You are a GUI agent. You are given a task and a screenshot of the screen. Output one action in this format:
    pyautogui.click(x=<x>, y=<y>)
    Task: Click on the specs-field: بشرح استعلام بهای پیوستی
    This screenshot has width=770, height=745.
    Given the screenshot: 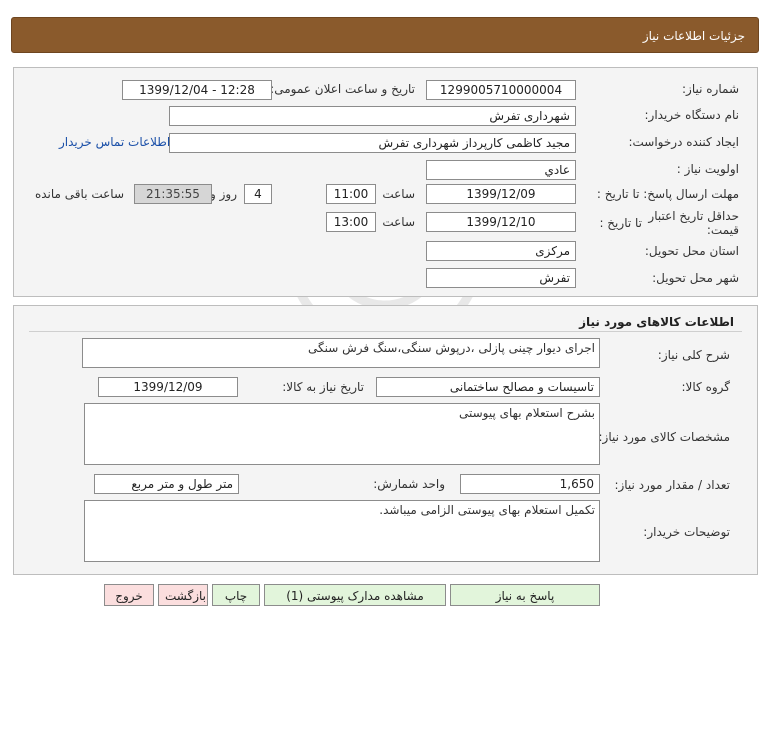 What is the action you would take?
    pyautogui.click(x=342, y=434)
    